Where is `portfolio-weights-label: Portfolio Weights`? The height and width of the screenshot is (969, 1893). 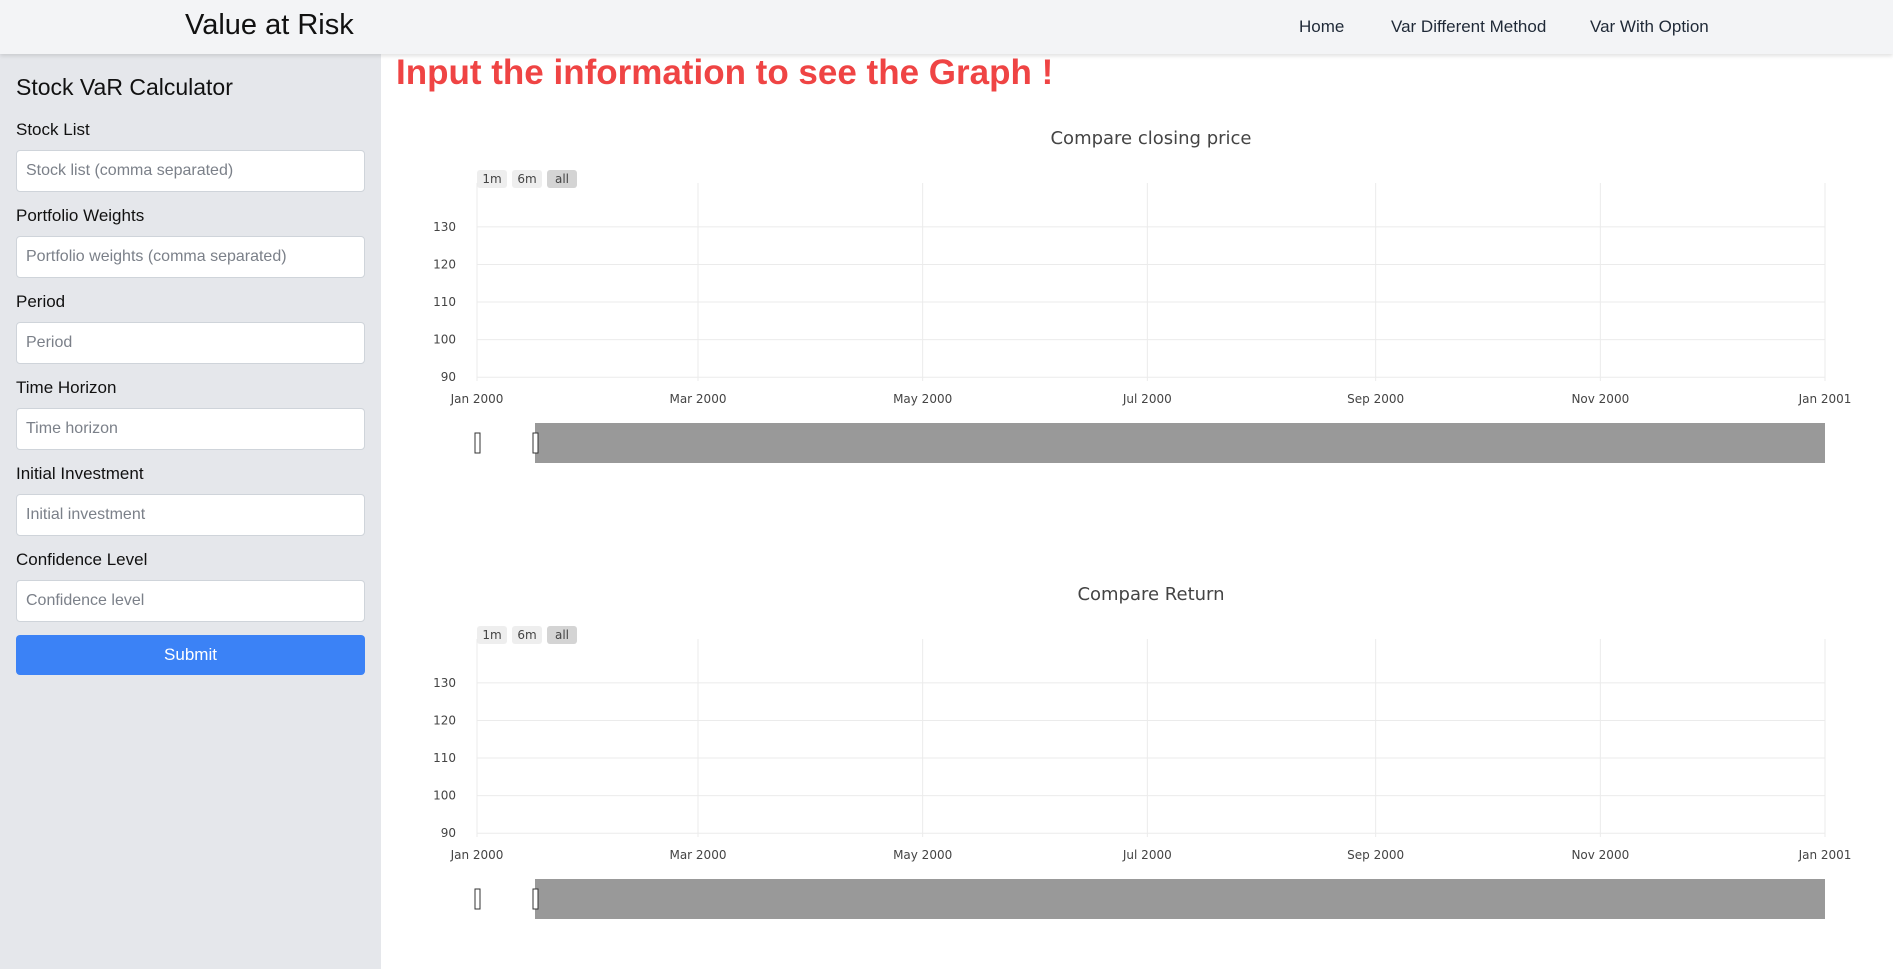
portfolio-weights-label: Portfolio Weights is located at coordinates (80, 215).